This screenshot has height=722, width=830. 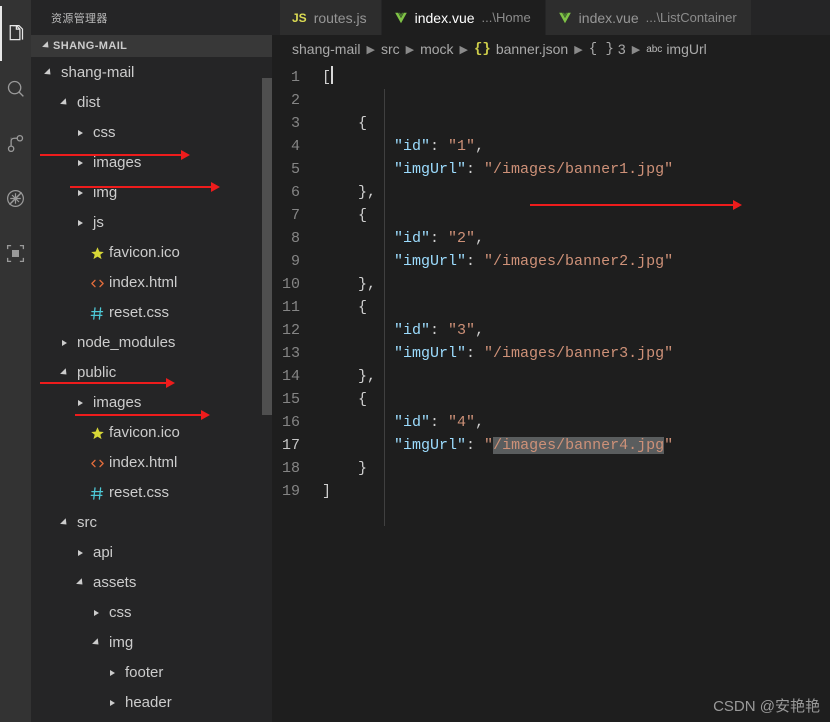 What do you see at coordinates (155, 523) in the screenshot?
I see `tree-item-src: src` at bounding box center [155, 523].